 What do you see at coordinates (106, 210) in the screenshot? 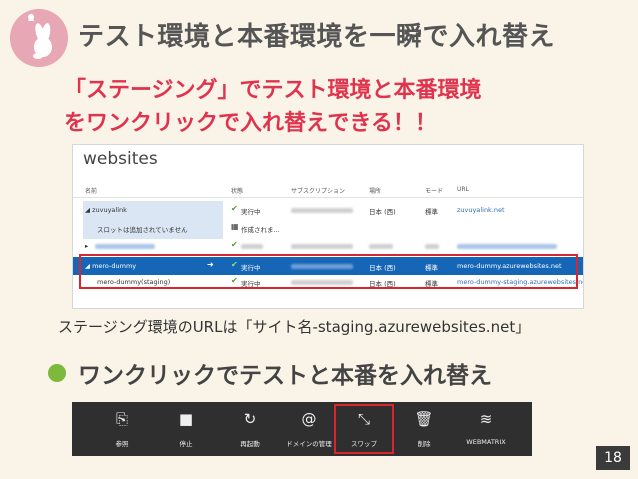
I see `site-name: ◢ zuvuyalink` at bounding box center [106, 210].